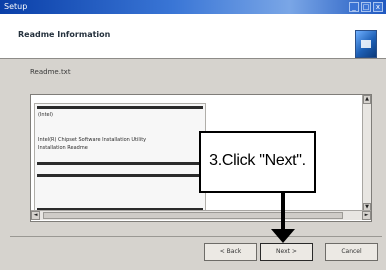 The width and height of the screenshot is (386, 270). Describe the element at coordinates (63, 148) in the screenshot. I see `readme-line: Installation Readme` at that location.